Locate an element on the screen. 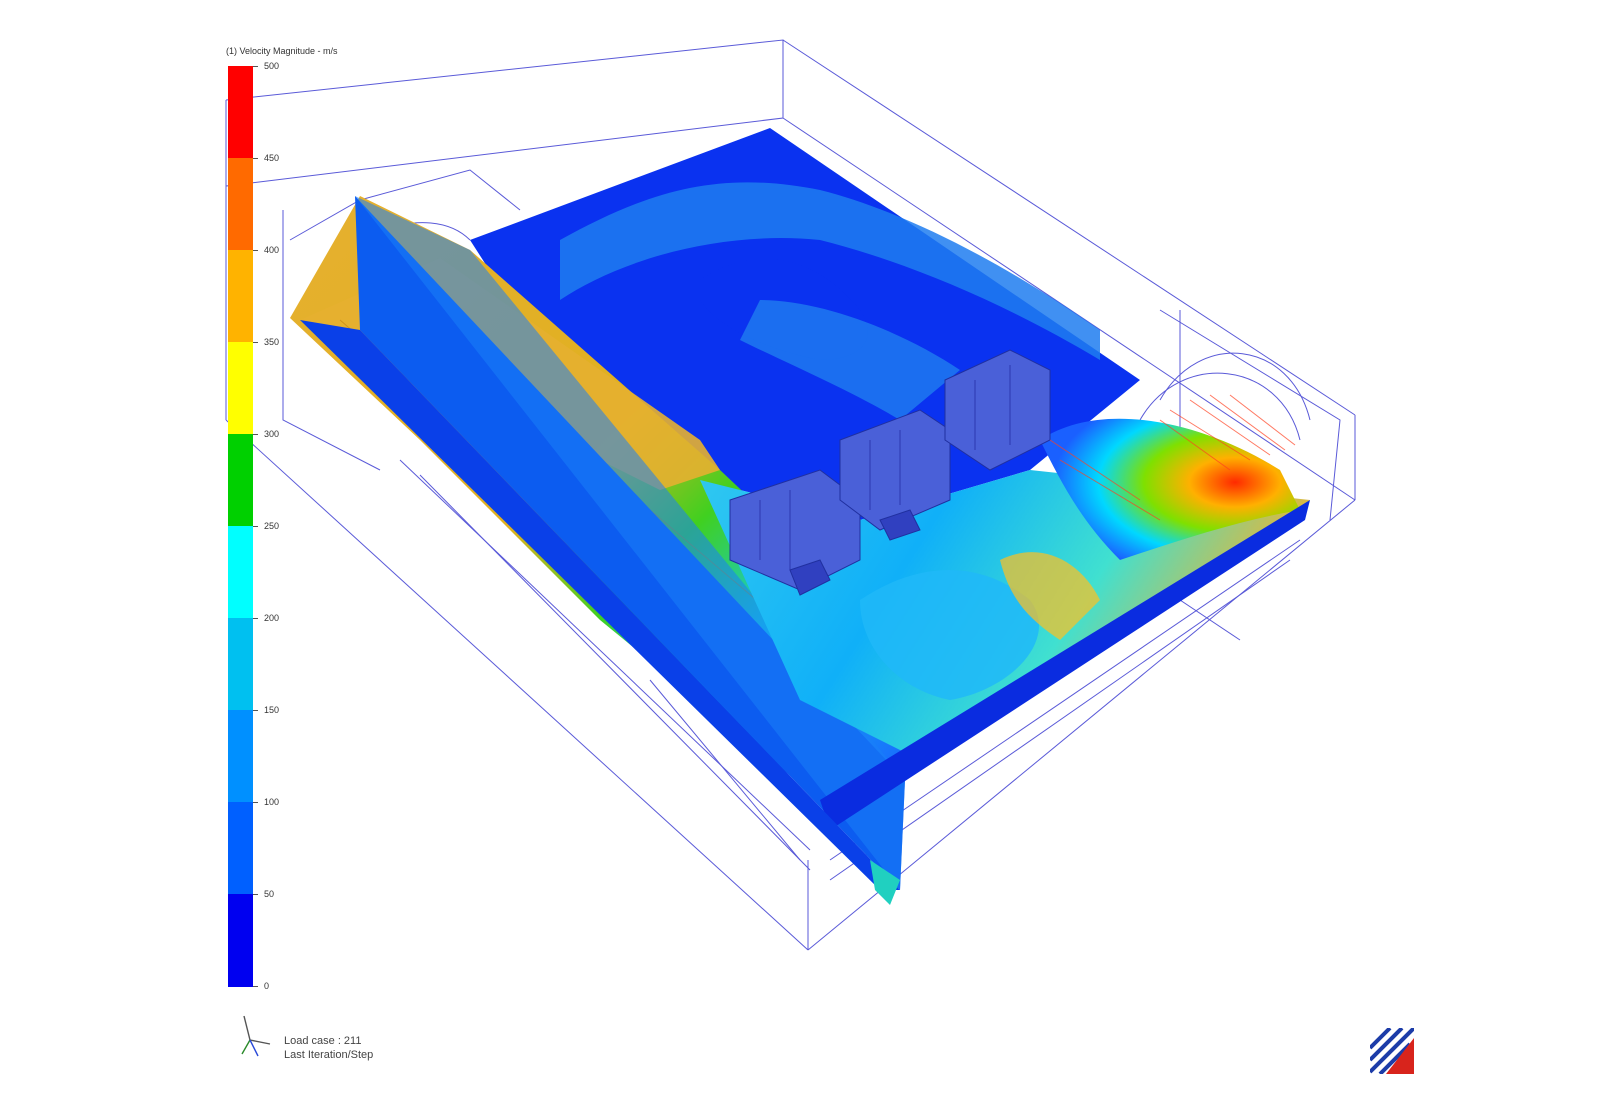  status-panel: Load case : 211 Last Iteration/Step is located at coordinates (328, 1048).